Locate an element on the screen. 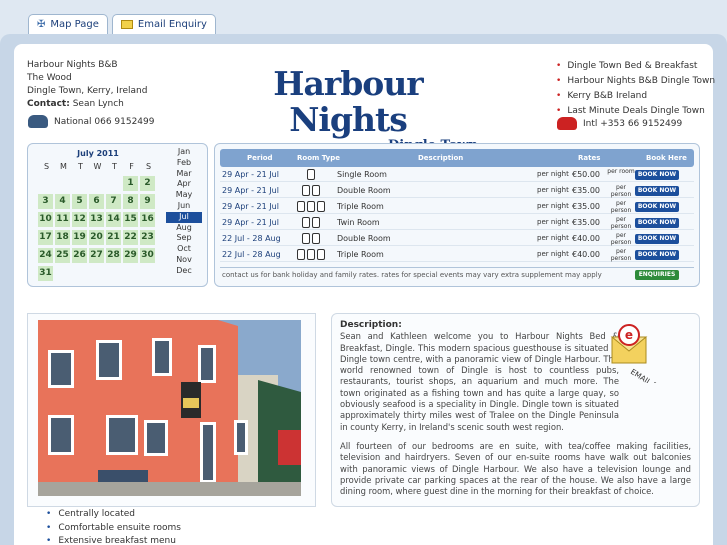 The image size is (727, 545). phone-intl-text: Intl +353 66 9152499 is located at coordinates (633, 123).